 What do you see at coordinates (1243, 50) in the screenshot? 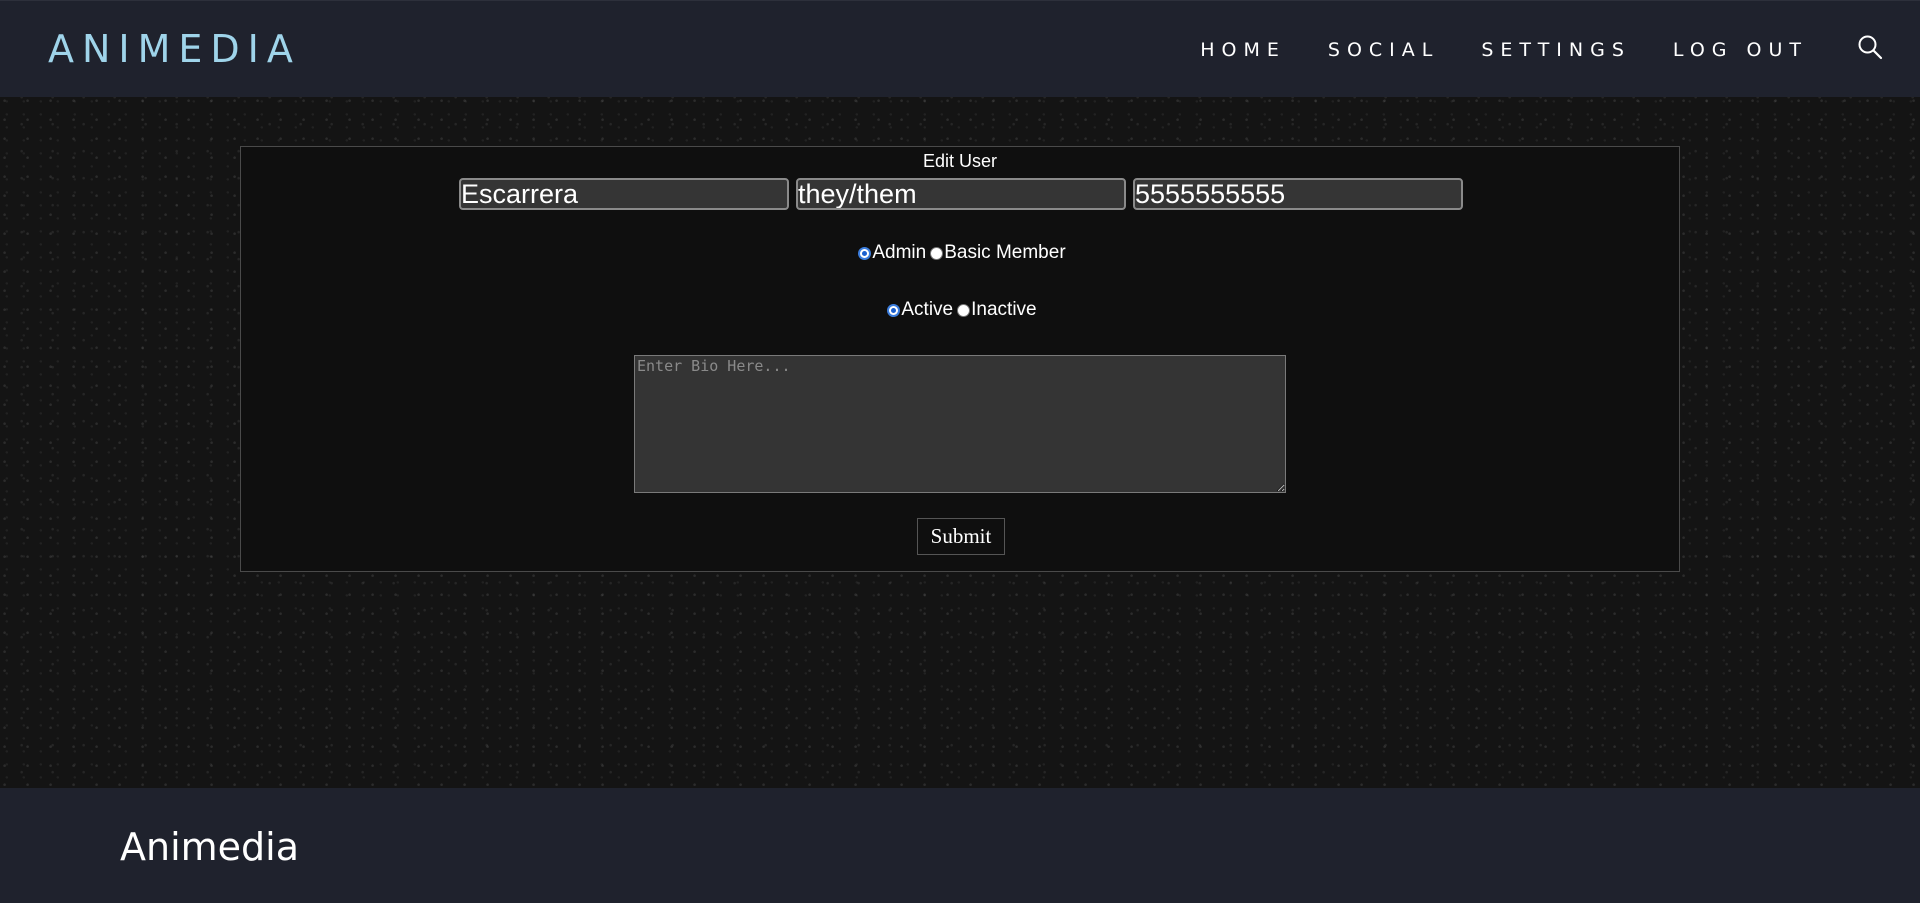
I see `nav-home: HOME` at bounding box center [1243, 50].